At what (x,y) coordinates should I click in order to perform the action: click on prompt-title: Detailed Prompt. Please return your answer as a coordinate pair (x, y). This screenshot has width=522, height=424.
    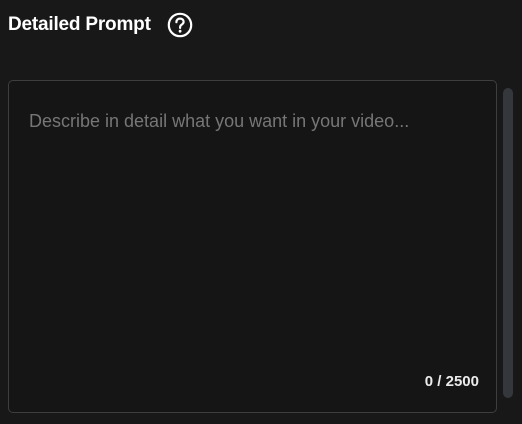
    Looking at the image, I should click on (79, 24).